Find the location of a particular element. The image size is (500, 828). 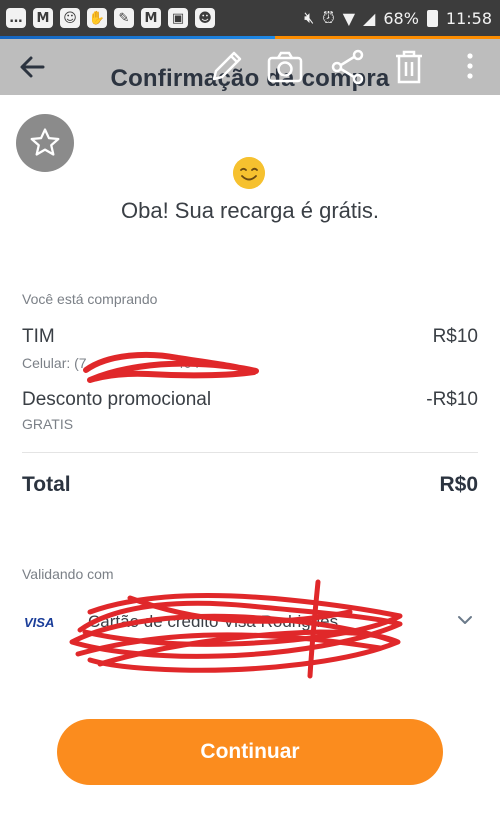

section-label: Você está comprando is located at coordinates (90, 299).